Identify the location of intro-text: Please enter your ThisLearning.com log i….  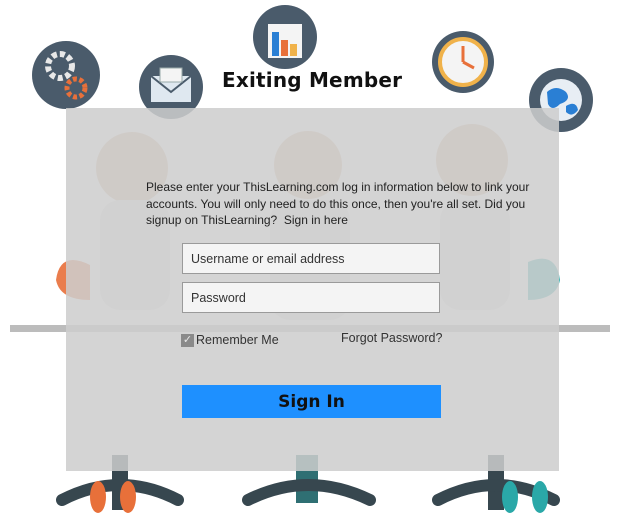
(346, 204).